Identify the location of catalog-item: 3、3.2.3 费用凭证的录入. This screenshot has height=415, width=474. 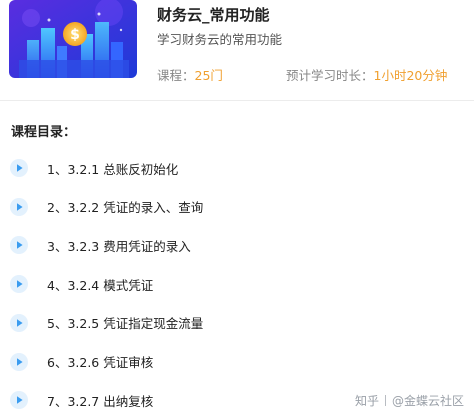
(237, 245).